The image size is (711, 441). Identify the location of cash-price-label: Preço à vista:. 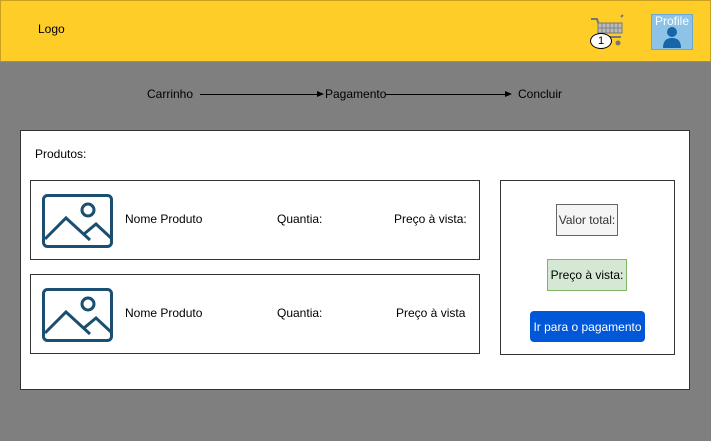
(587, 275).